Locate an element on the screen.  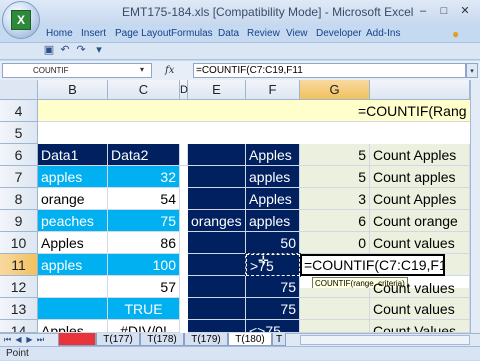
cell-b14: Apples is located at coordinates (73, 326).